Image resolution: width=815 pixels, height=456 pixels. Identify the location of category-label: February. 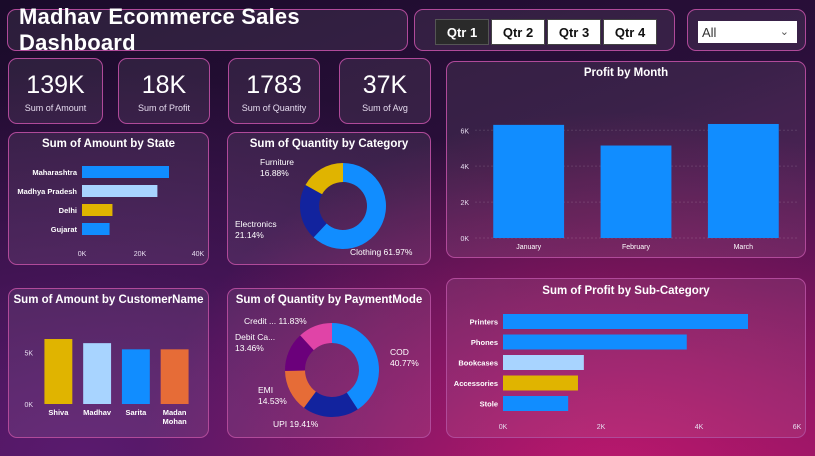
(636, 247).